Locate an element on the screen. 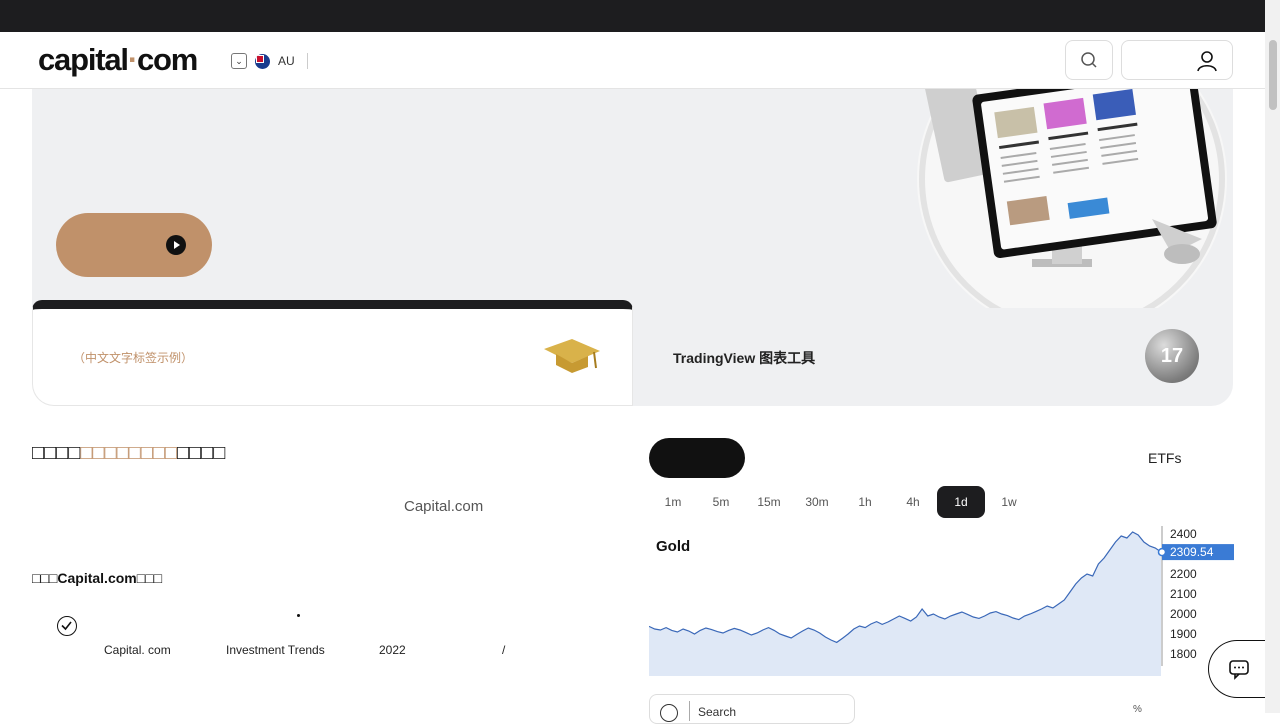  percent-label: % is located at coordinates (1137, 709).